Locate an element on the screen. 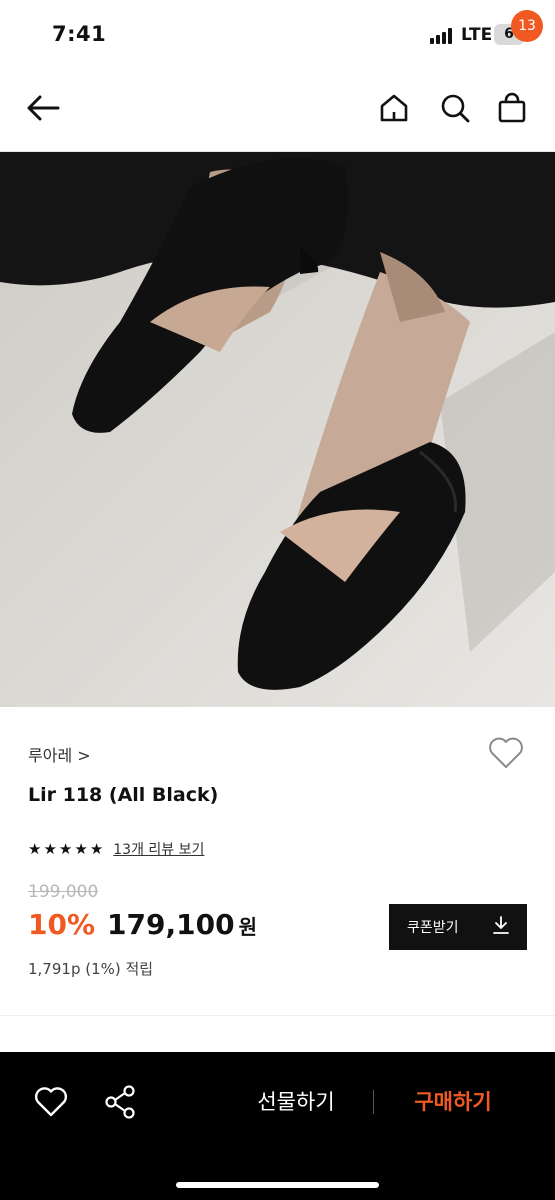  share-icon is located at coordinates (120, 1102).